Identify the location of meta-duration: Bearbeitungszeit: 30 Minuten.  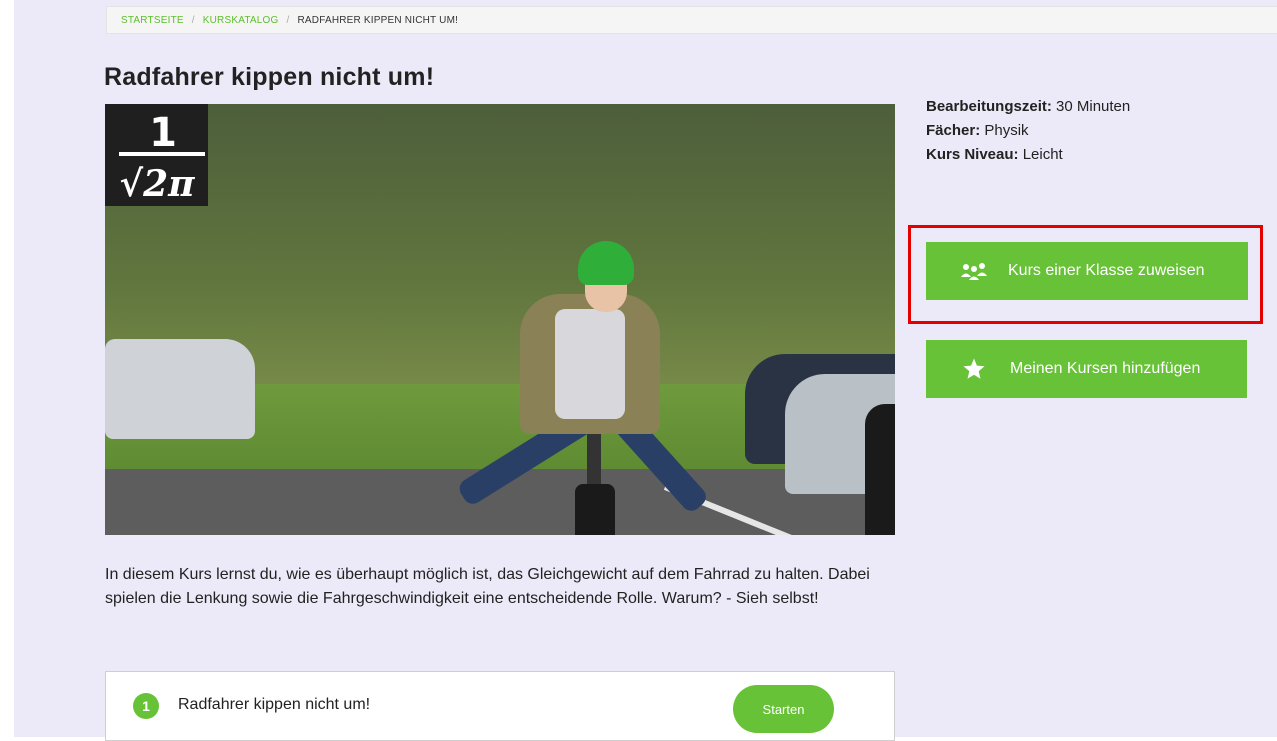
(1028, 107).